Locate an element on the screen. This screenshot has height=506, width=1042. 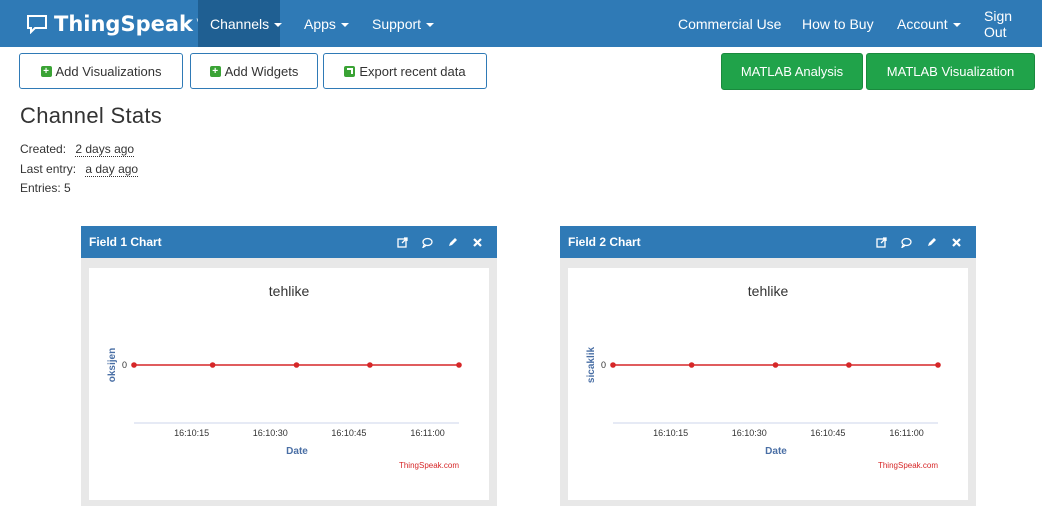
nav-how-to-buy: How to Buy is located at coordinates (838, 23).